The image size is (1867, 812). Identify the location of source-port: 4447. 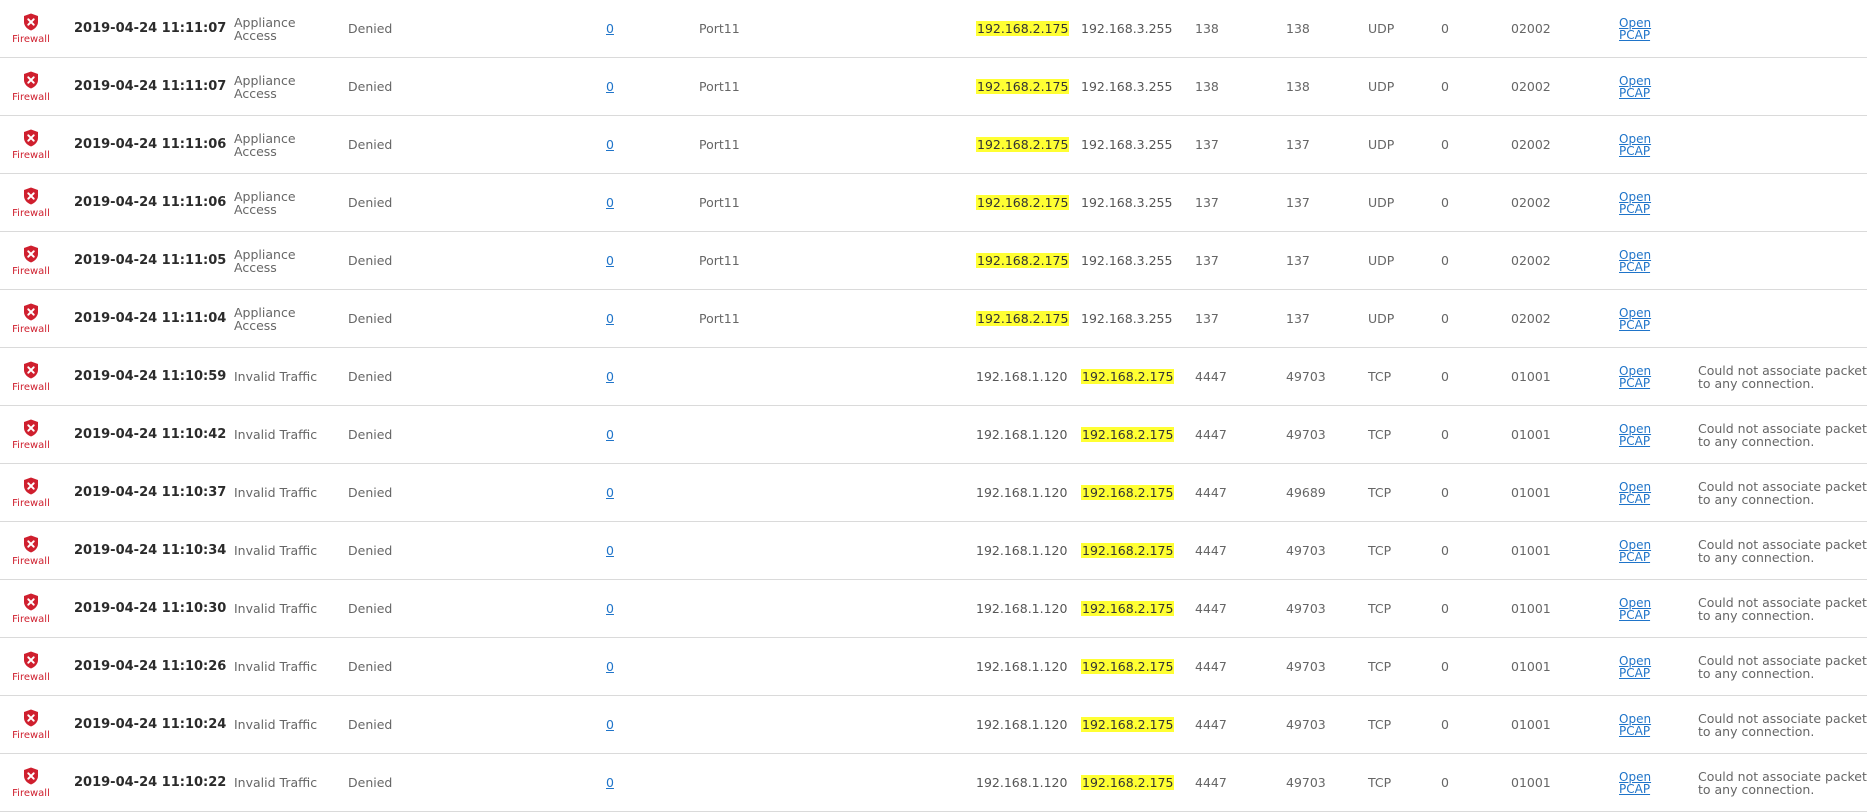
(1211, 666).